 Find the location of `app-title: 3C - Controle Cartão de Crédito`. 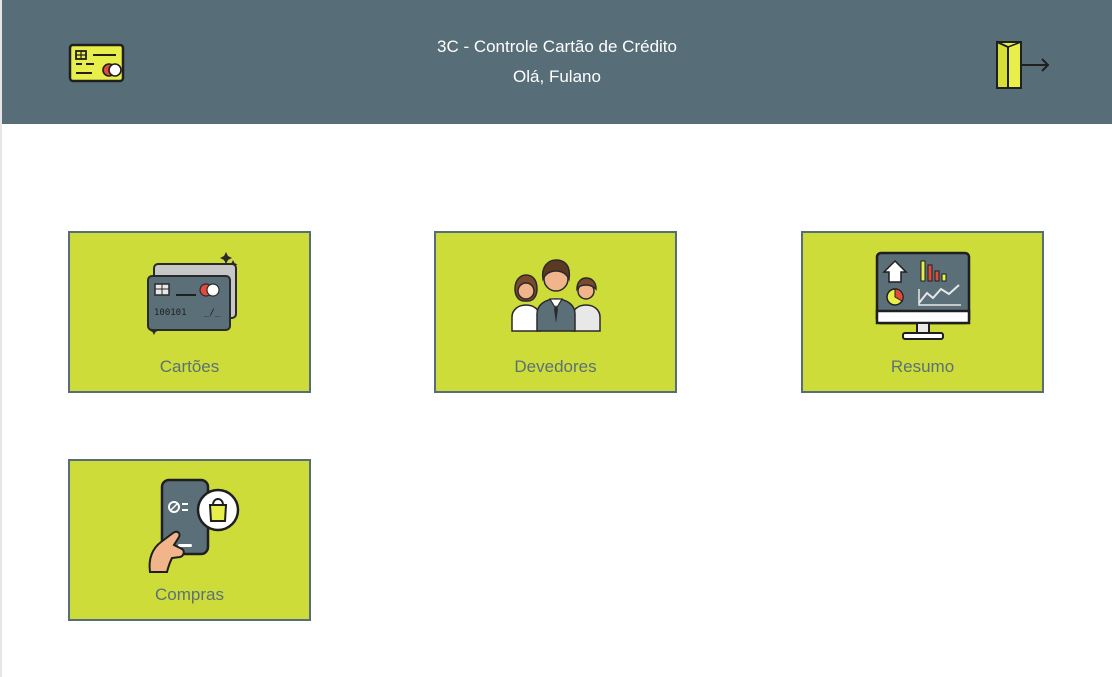

app-title: 3C - Controle Cartão de Crédito is located at coordinates (556, 46).